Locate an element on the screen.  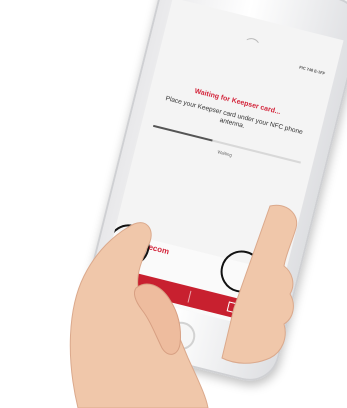
nfc-waves-icon: ⌒ is located at coordinates (251, 45).